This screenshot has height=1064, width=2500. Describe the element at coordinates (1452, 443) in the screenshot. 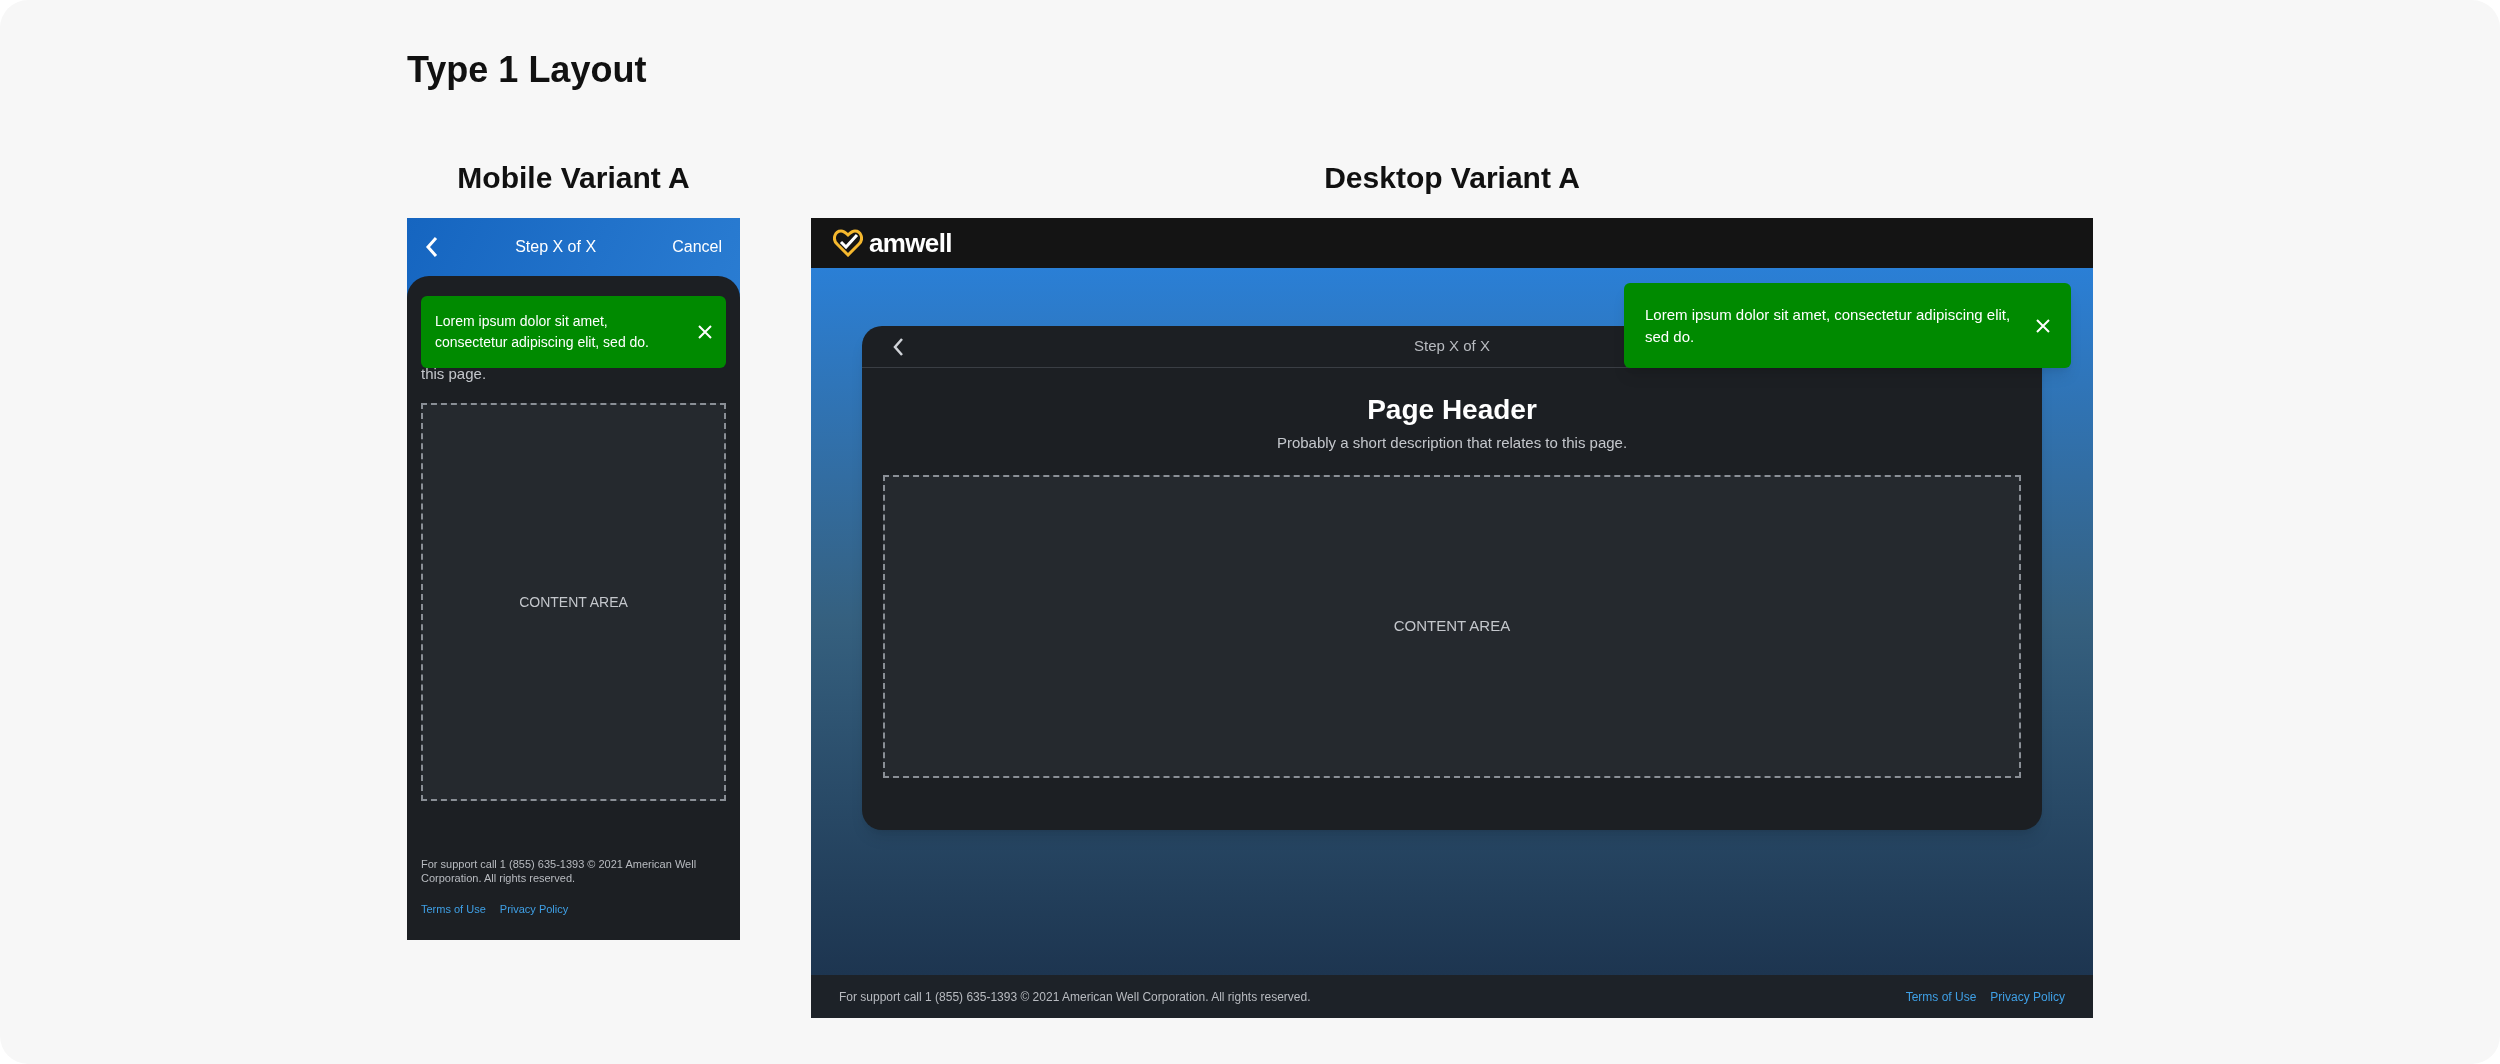

I see `page-description: Probably a short description that relates to this page.` at that location.